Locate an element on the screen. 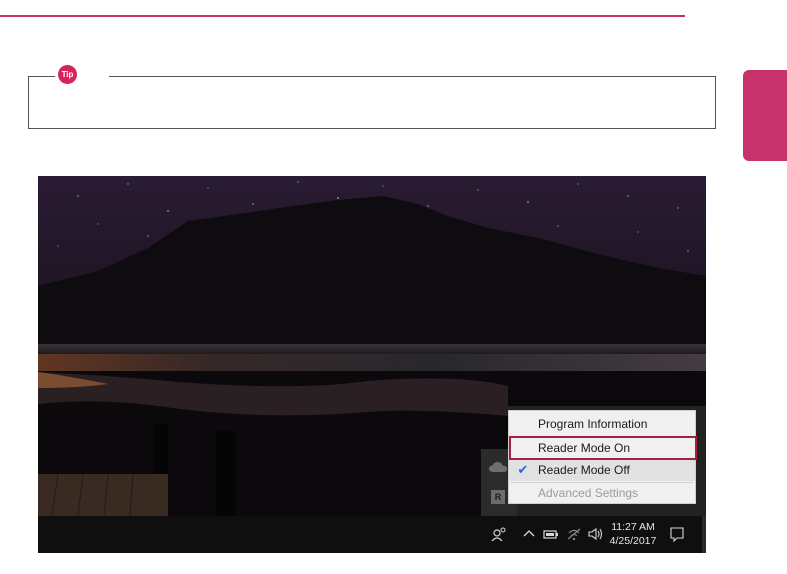 Image resolution: width=787 pixels, height=574 pixels. menu-item-program-information: Program Information is located at coordinates (602, 424).